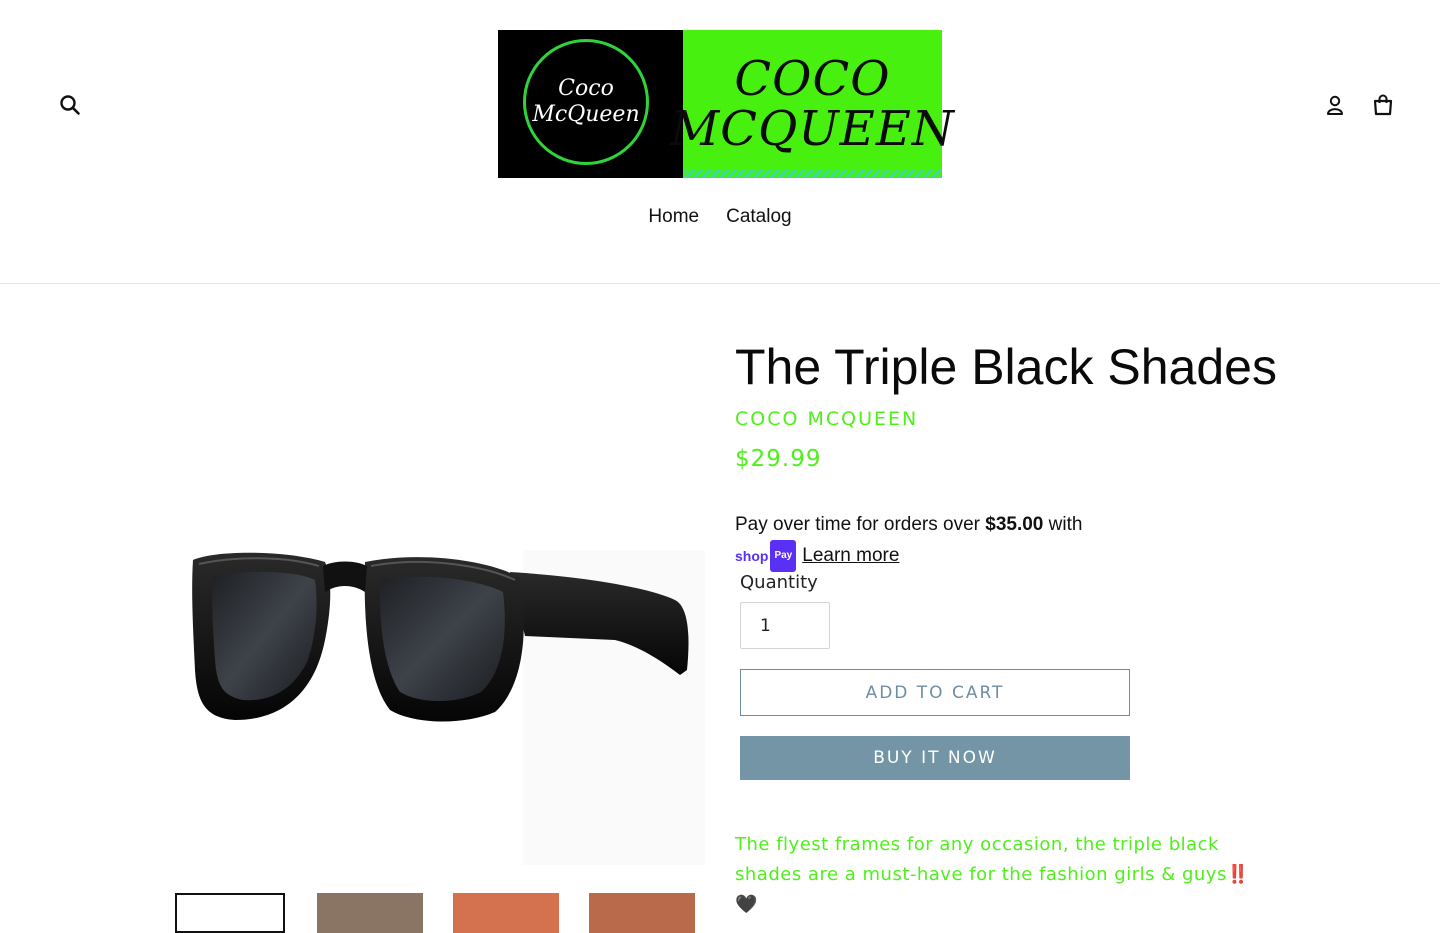 The width and height of the screenshot is (1440, 933). I want to click on product-vendor: COCO MCQUEEN, so click(827, 419).